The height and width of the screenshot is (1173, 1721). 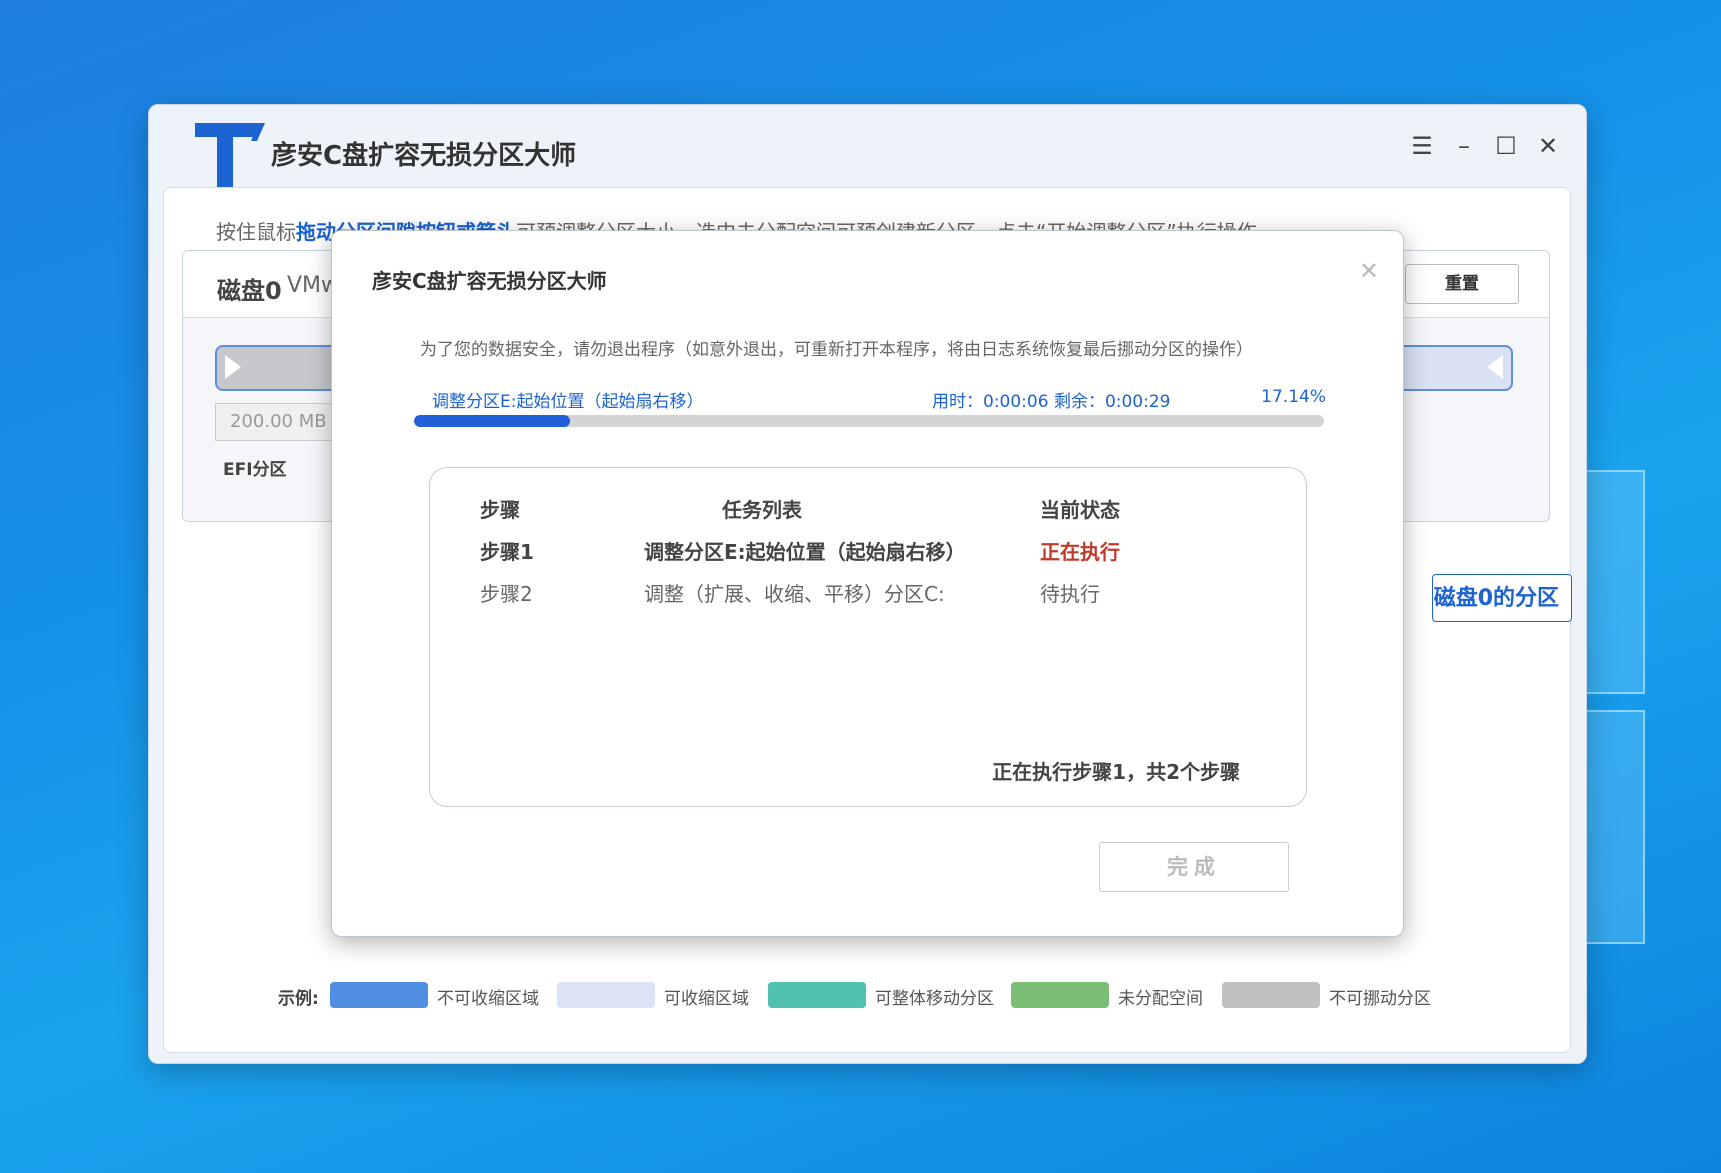 What do you see at coordinates (489, 281) in the screenshot?
I see `dialog-title: 彦安C盘扩容无损分区大师` at bounding box center [489, 281].